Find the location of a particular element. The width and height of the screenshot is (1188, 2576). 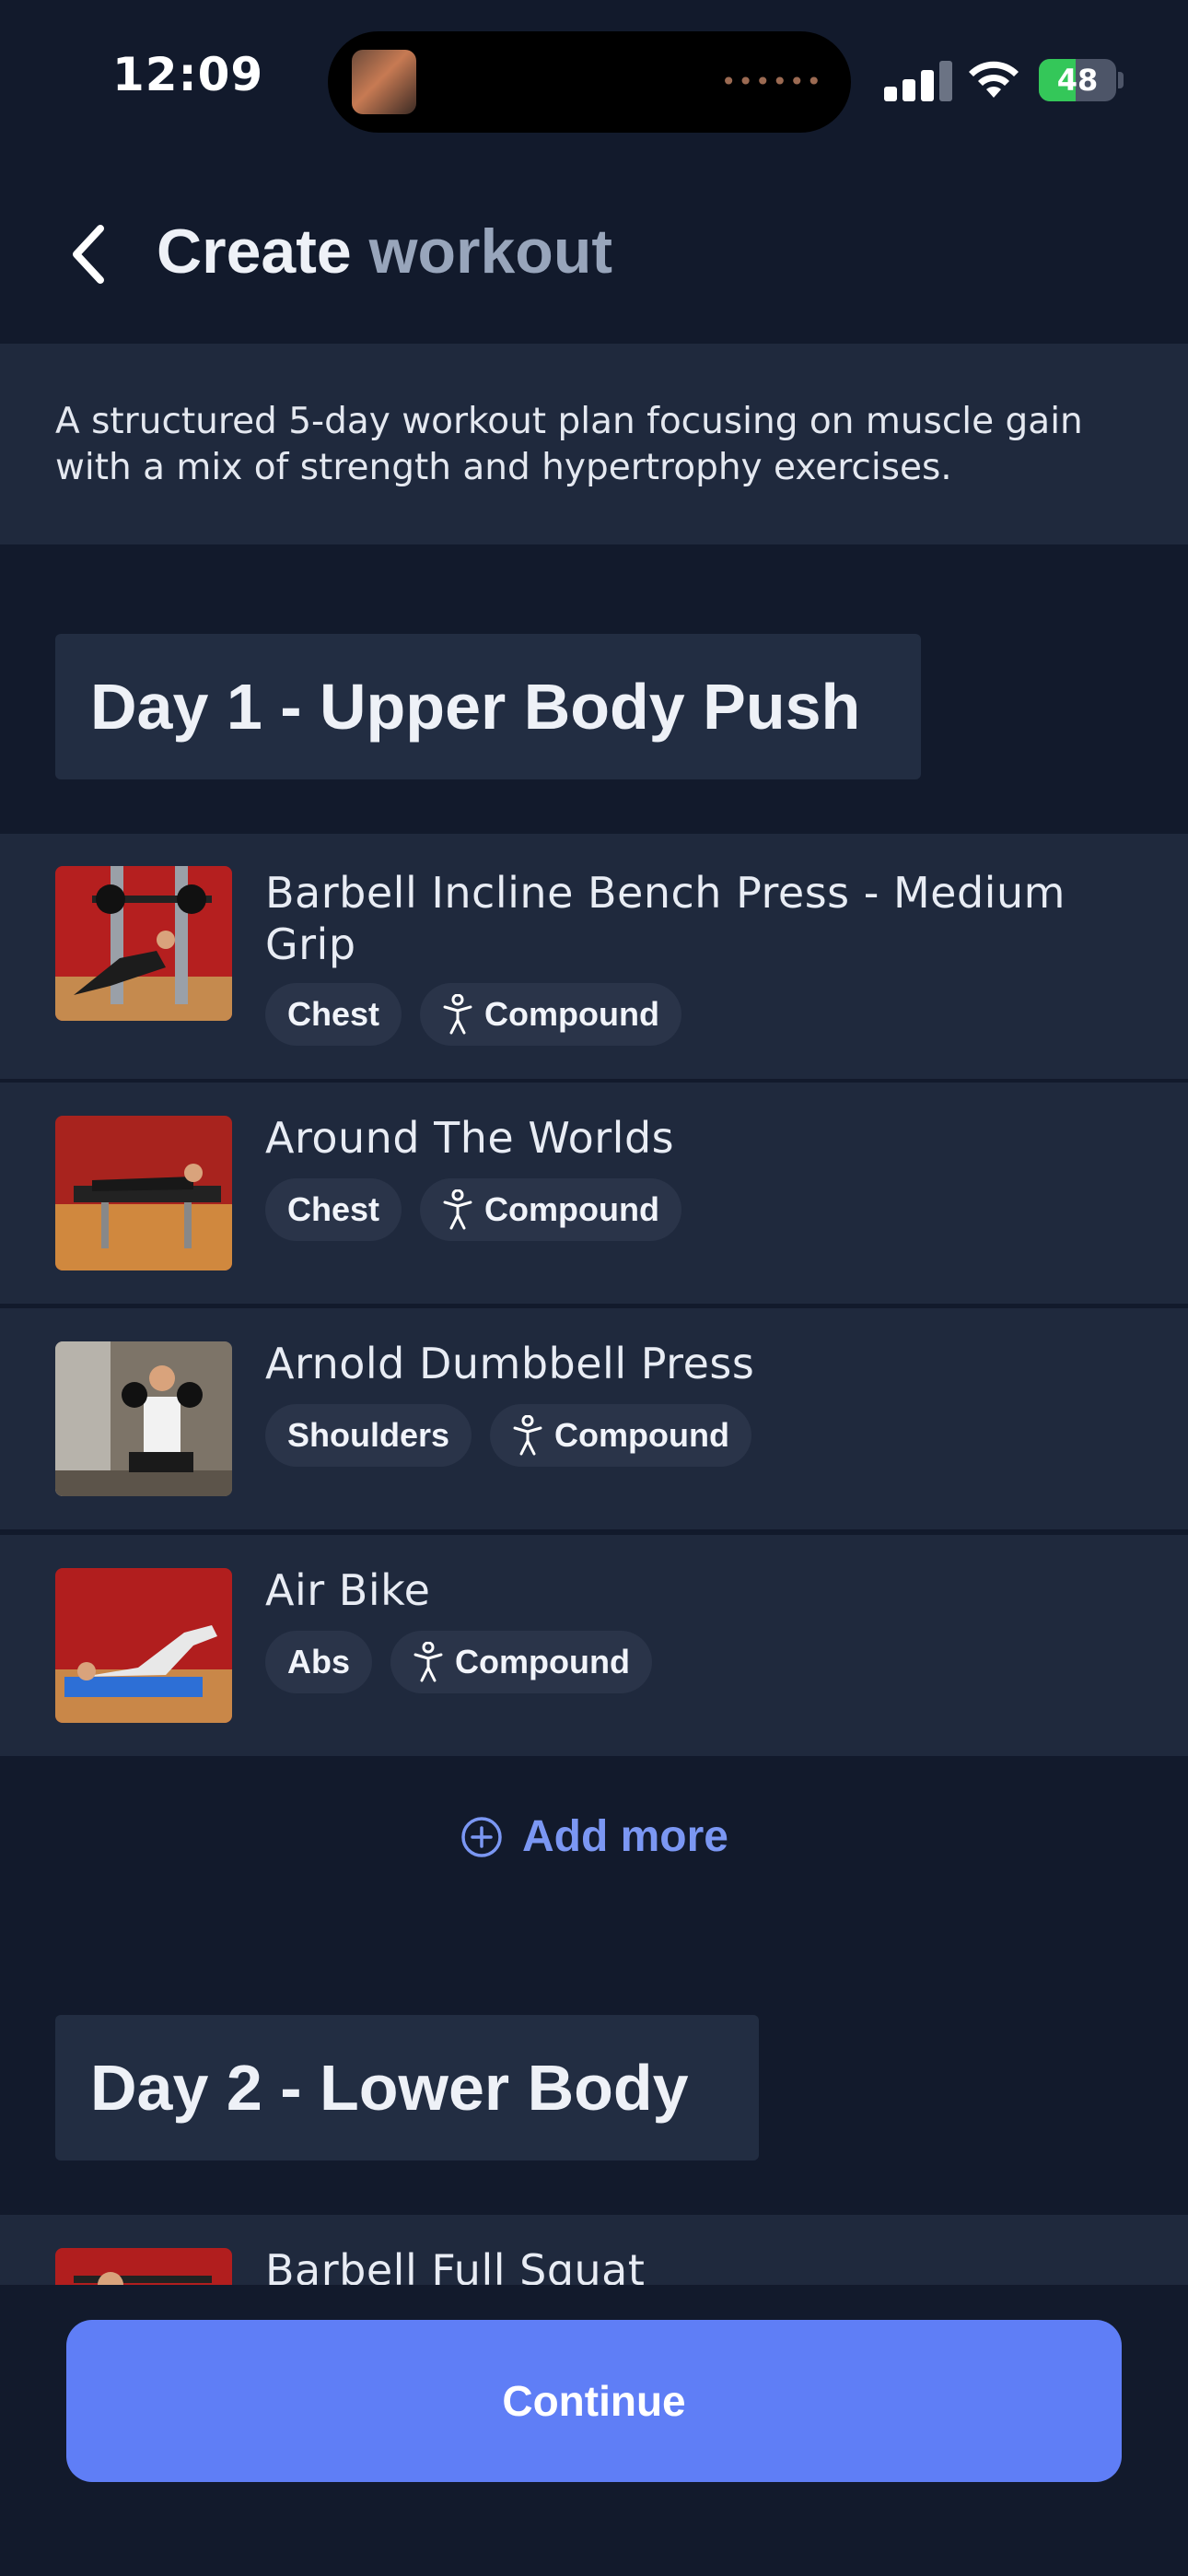

status-bar: 12:09 •••••• 48 is located at coordinates (594, 78).